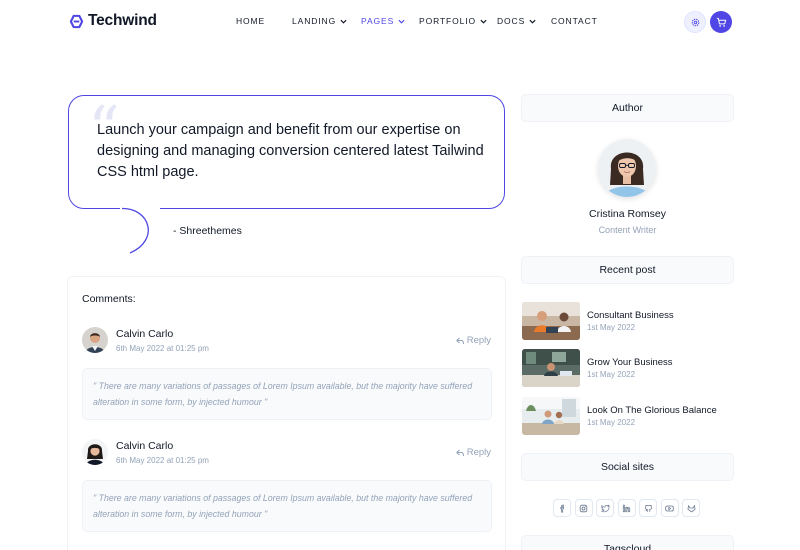 The width and height of the screenshot is (800, 550). What do you see at coordinates (627, 168) in the screenshot?
I see `author-avatar` at bounding box center [627, 168].